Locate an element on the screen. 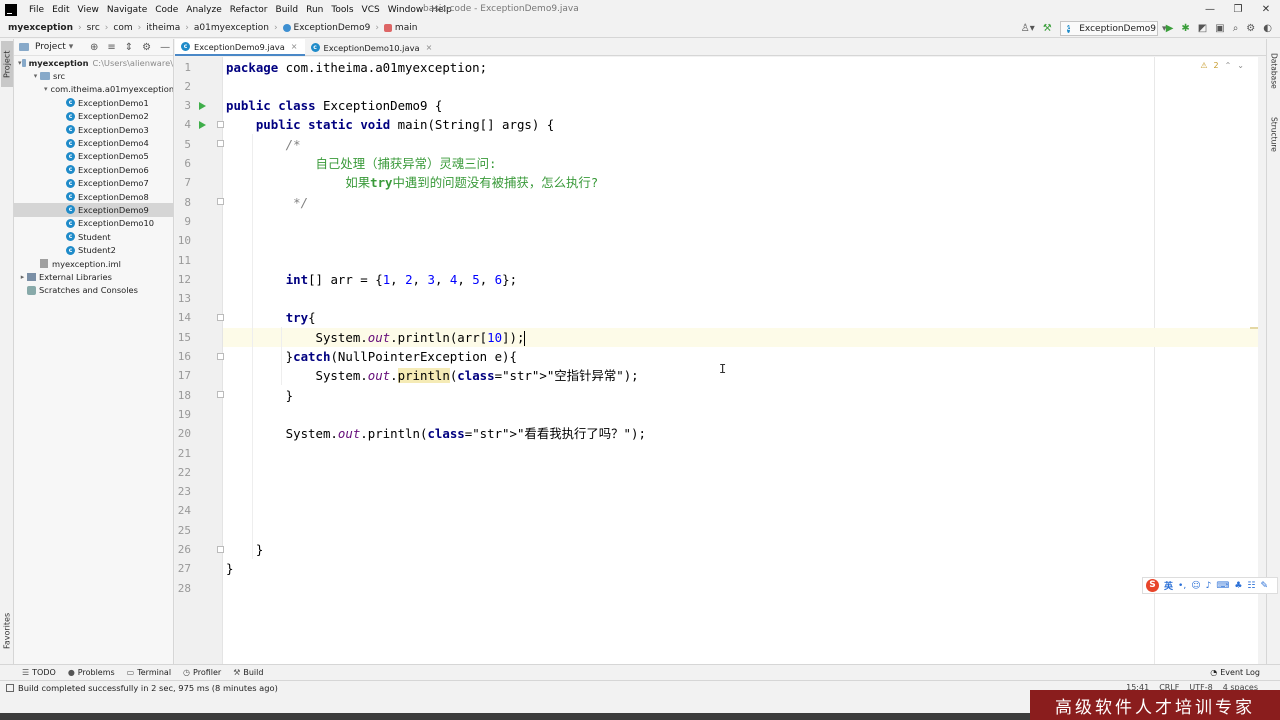 The image size is (1280, 720). tree-item: c ExceptionDemo9 is located at coordinates (93, 210).